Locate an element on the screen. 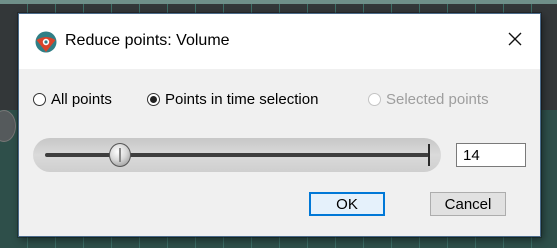  radio-label: All points is located at coordinates (81, 99).